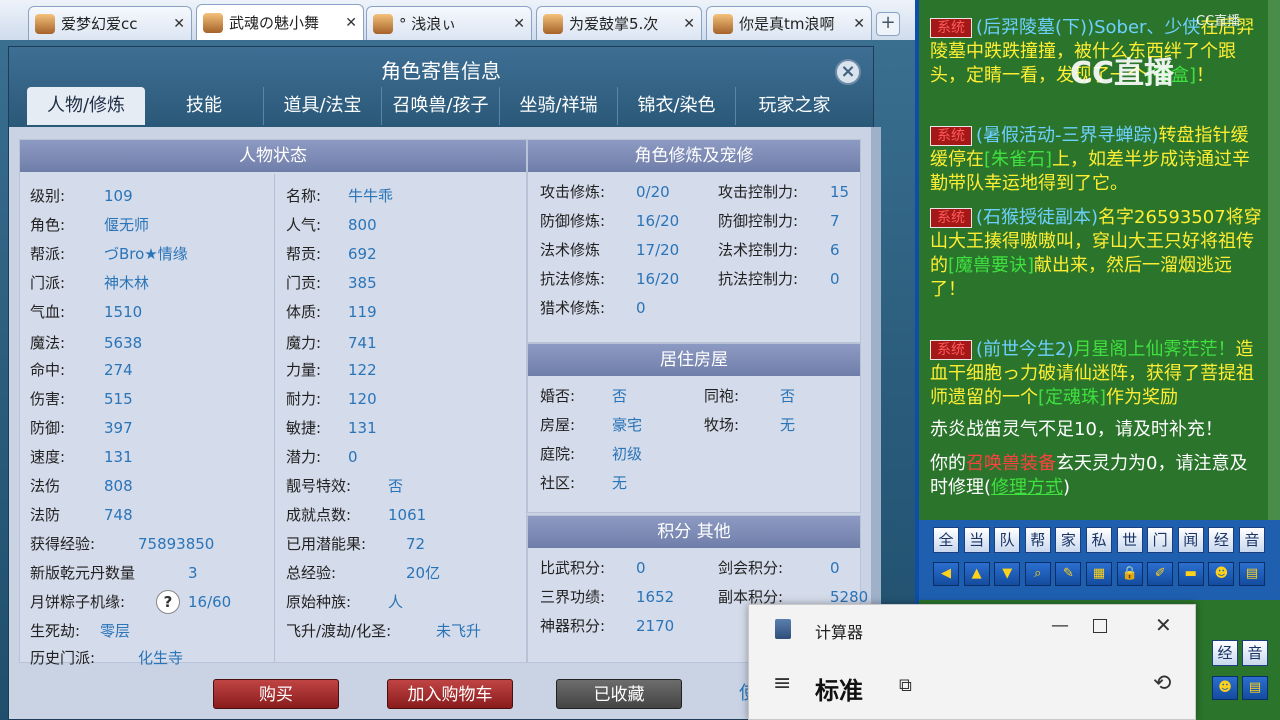  I want to click on field-value: 15, so click(840, 192).